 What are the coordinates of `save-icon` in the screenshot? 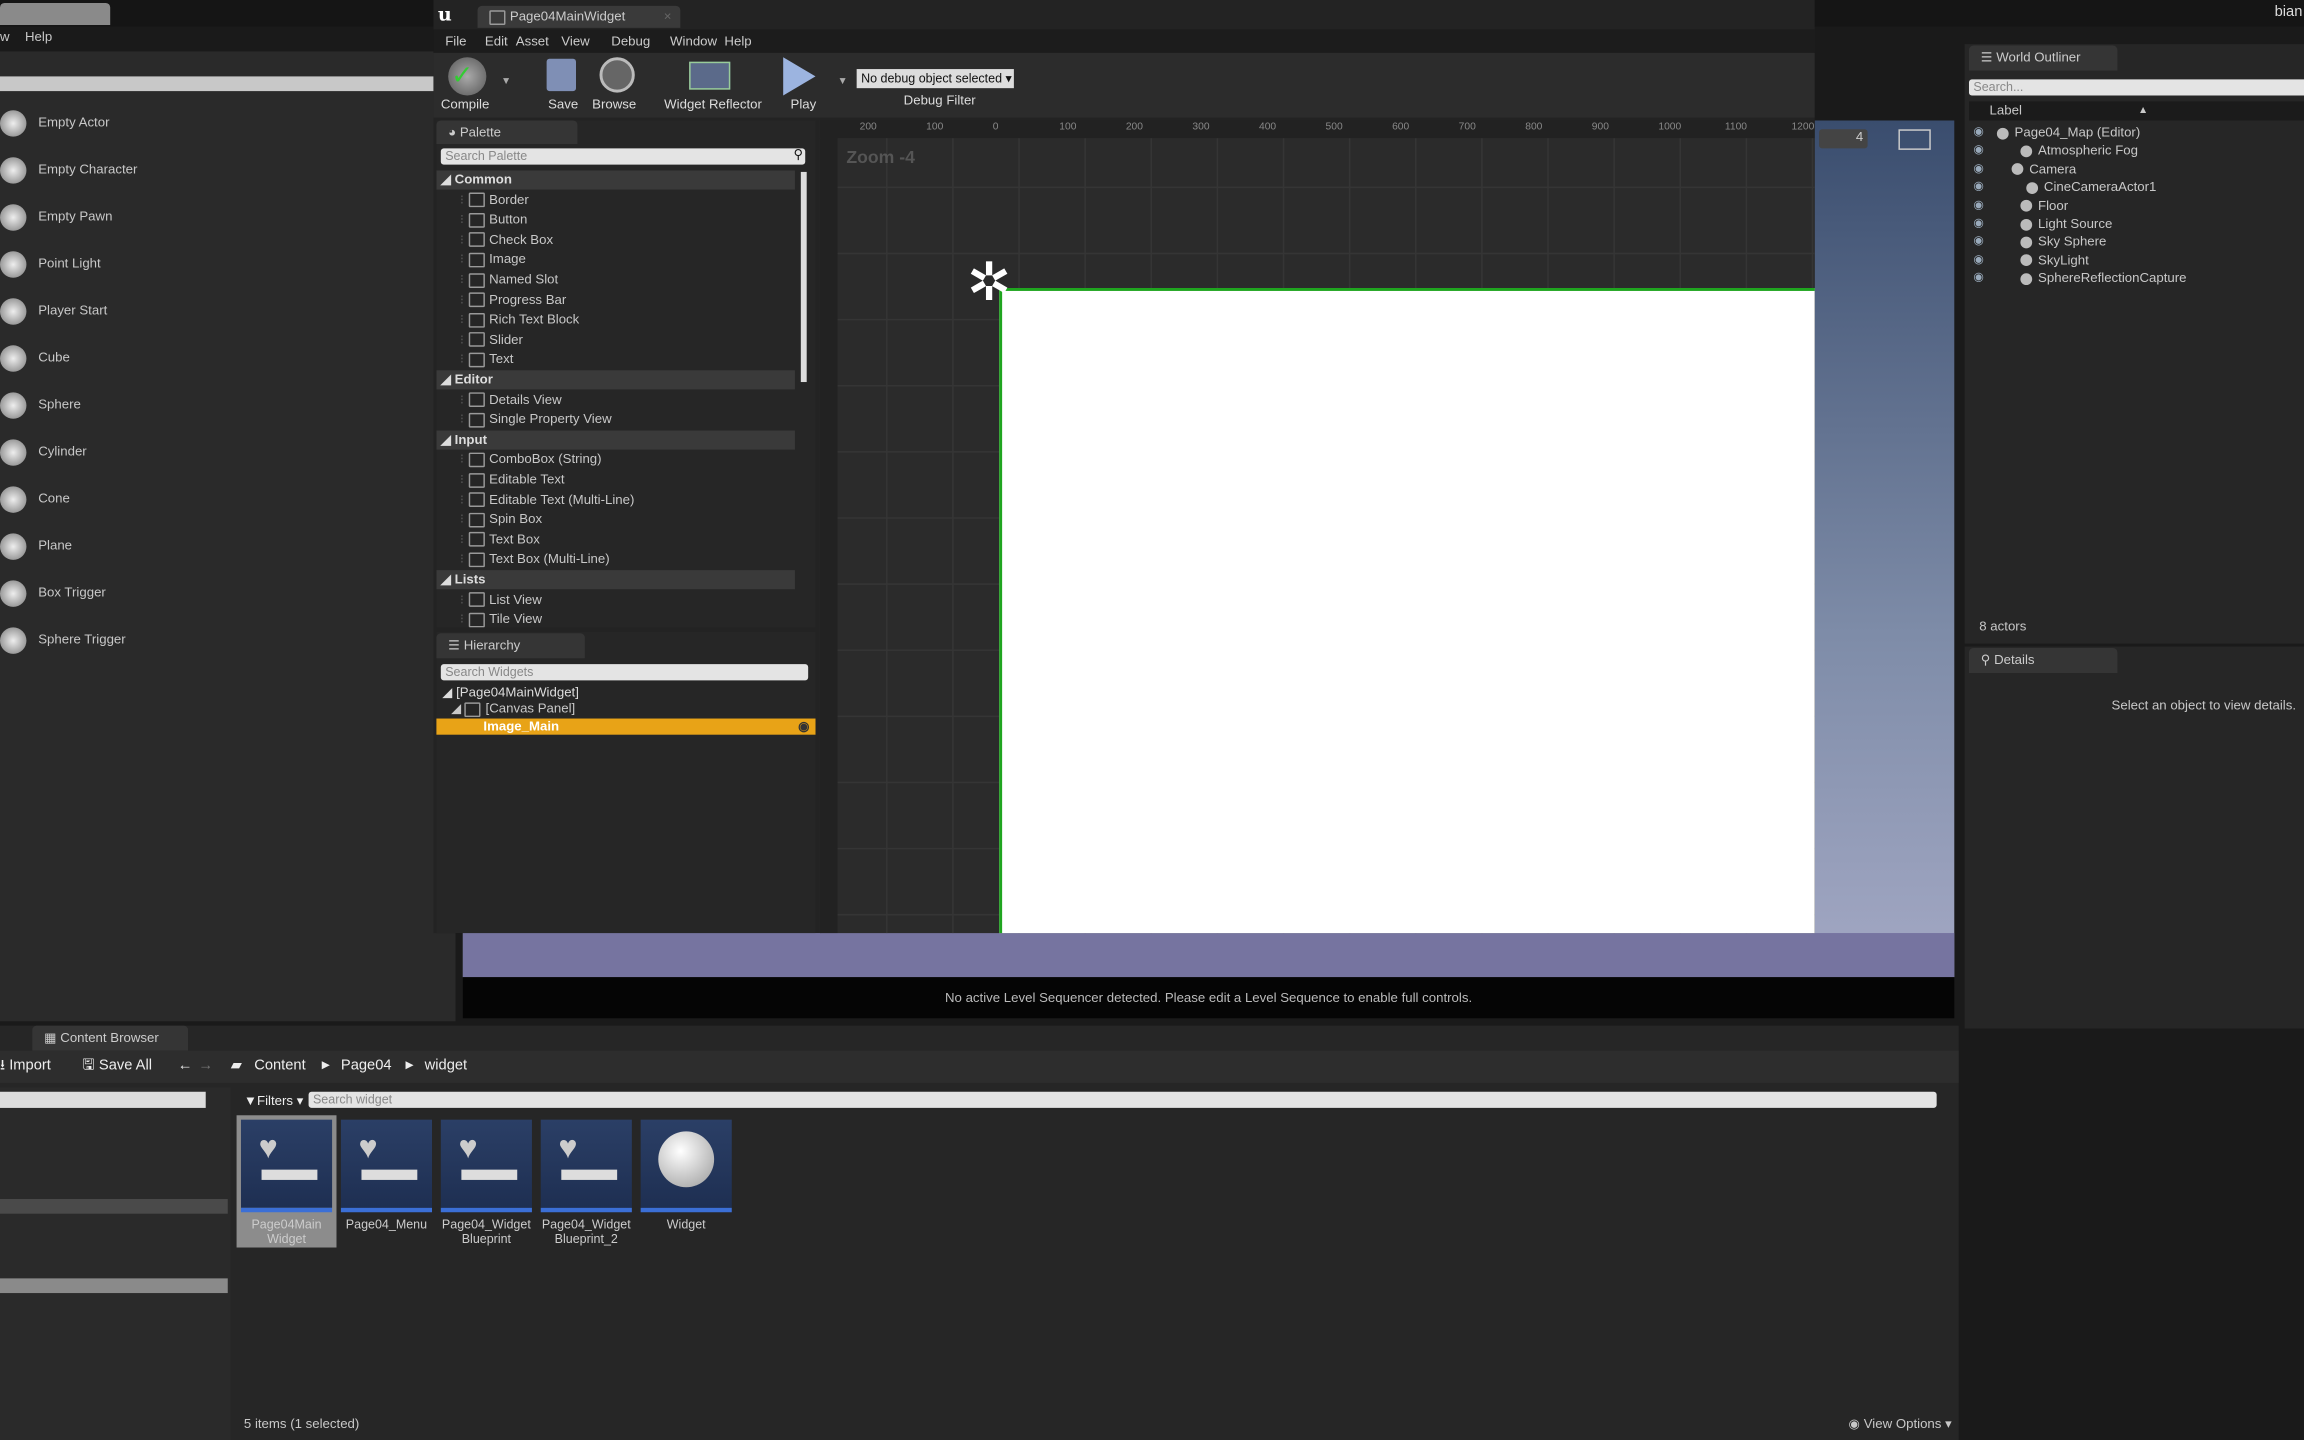 It's located at (561, 75).